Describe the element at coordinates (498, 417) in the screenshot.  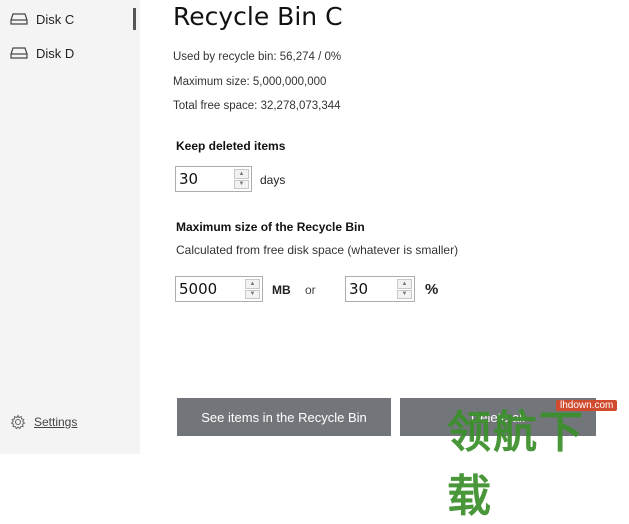
I see `delete-all-button: Delete all` at that location.